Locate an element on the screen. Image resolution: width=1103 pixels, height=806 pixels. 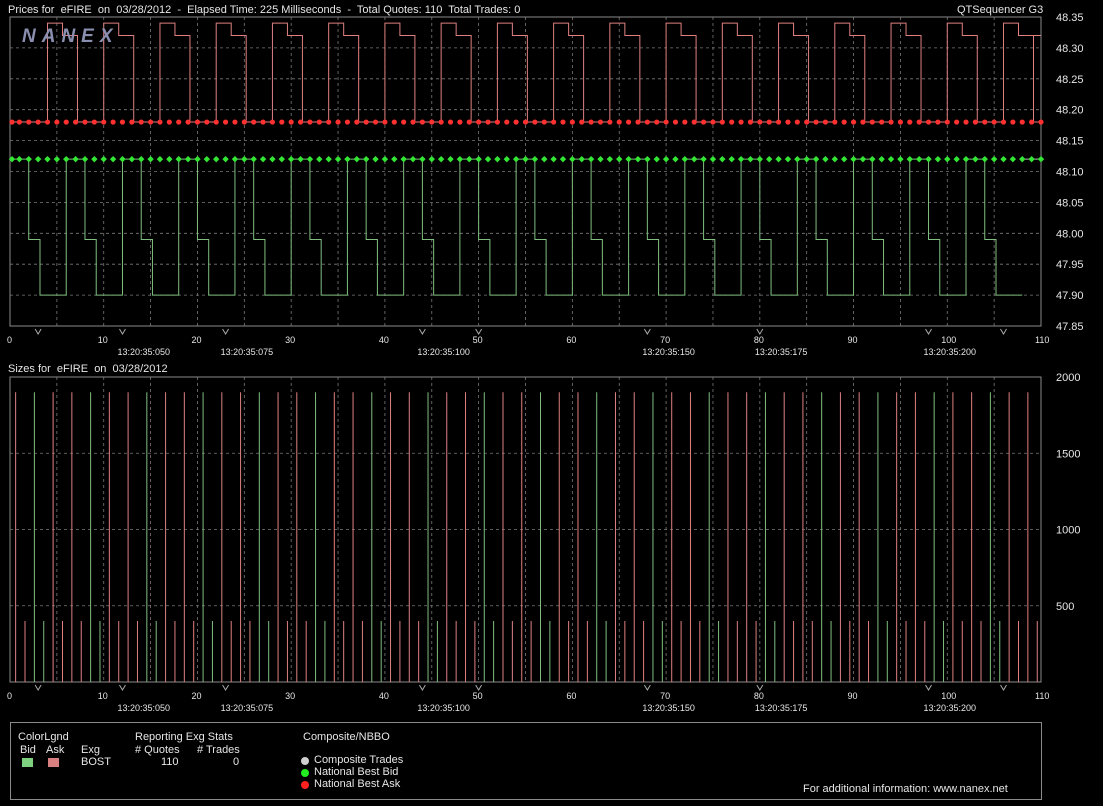
size-time-label: 13:20:35:150 is located at coordinates (668, 708).